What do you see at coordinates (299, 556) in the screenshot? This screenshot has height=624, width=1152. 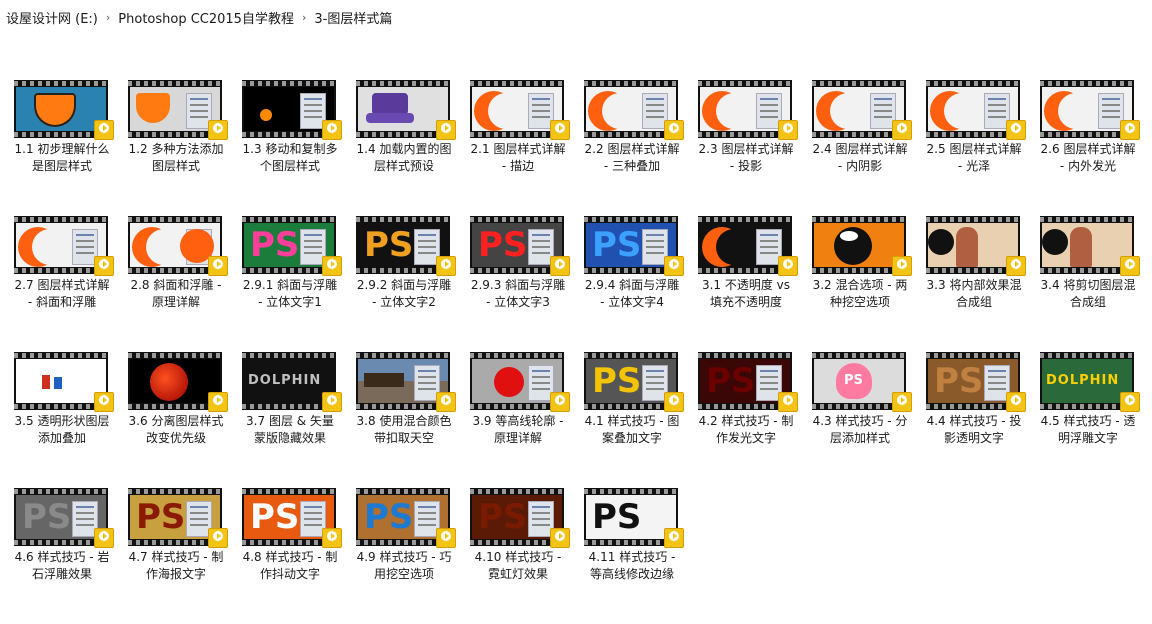 I see `video-file-item: PS 4.8 样式技巧 - 制作抖动文字` at bounding box center [299, 556].